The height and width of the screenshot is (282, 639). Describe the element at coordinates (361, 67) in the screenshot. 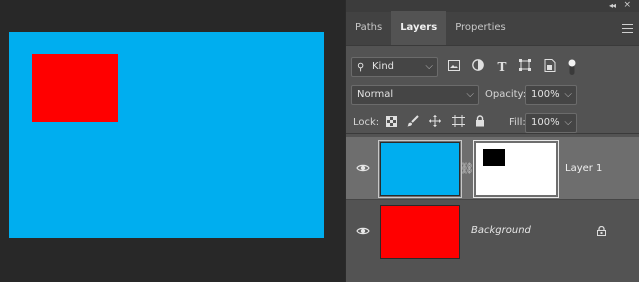

I see `search-icon: ⚲` at that location.